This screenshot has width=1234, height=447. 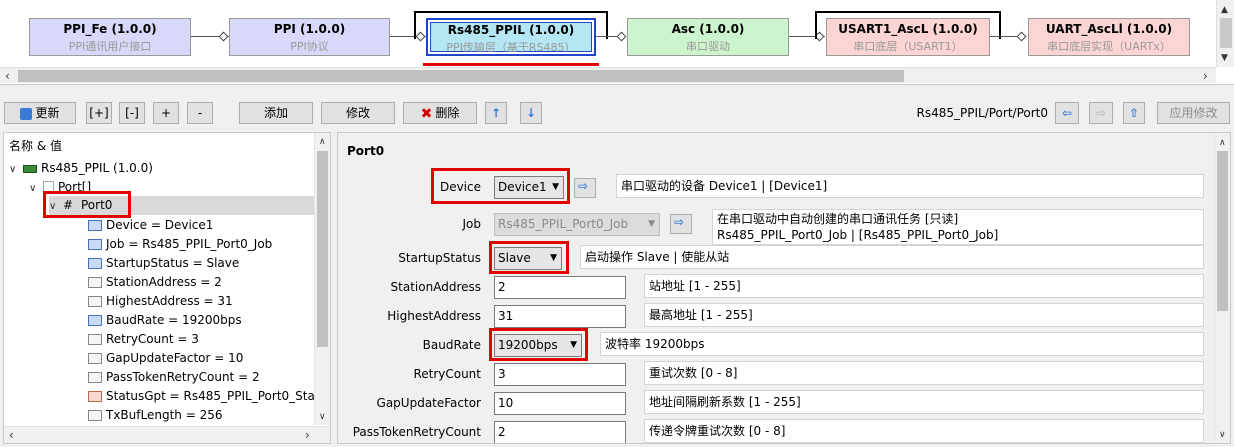 I want to click on tree-leaf: Device = Device1, so click(x=150, y=225).